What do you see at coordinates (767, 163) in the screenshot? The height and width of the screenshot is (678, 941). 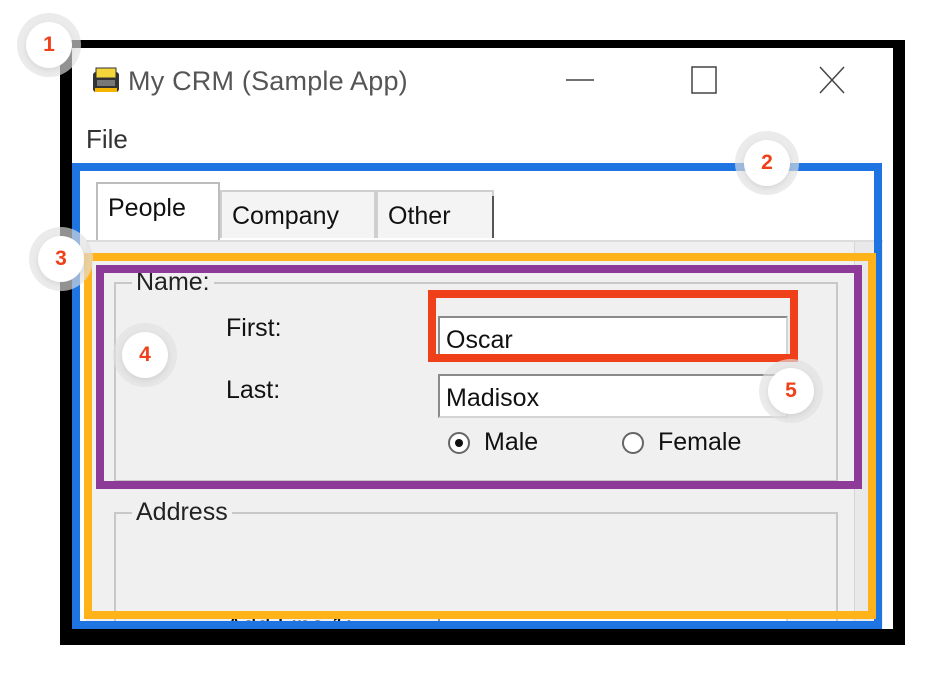 I see `marker-2: 2` at bounding box center [767, 163].